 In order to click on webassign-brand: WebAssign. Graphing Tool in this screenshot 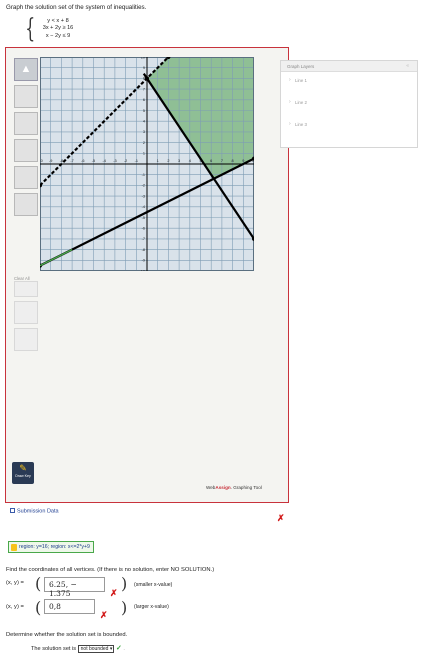, I will do `click(234, 487)`.